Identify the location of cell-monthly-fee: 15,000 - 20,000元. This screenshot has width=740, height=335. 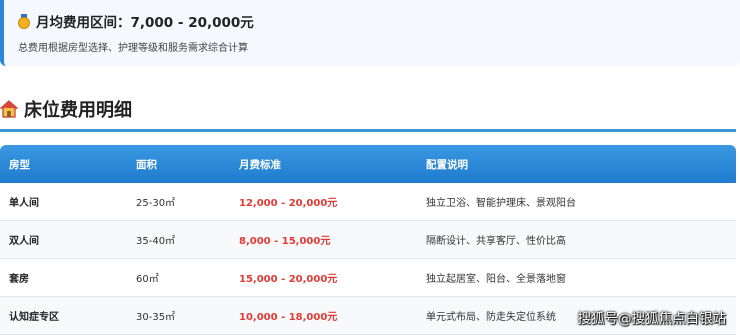
(323, 277).